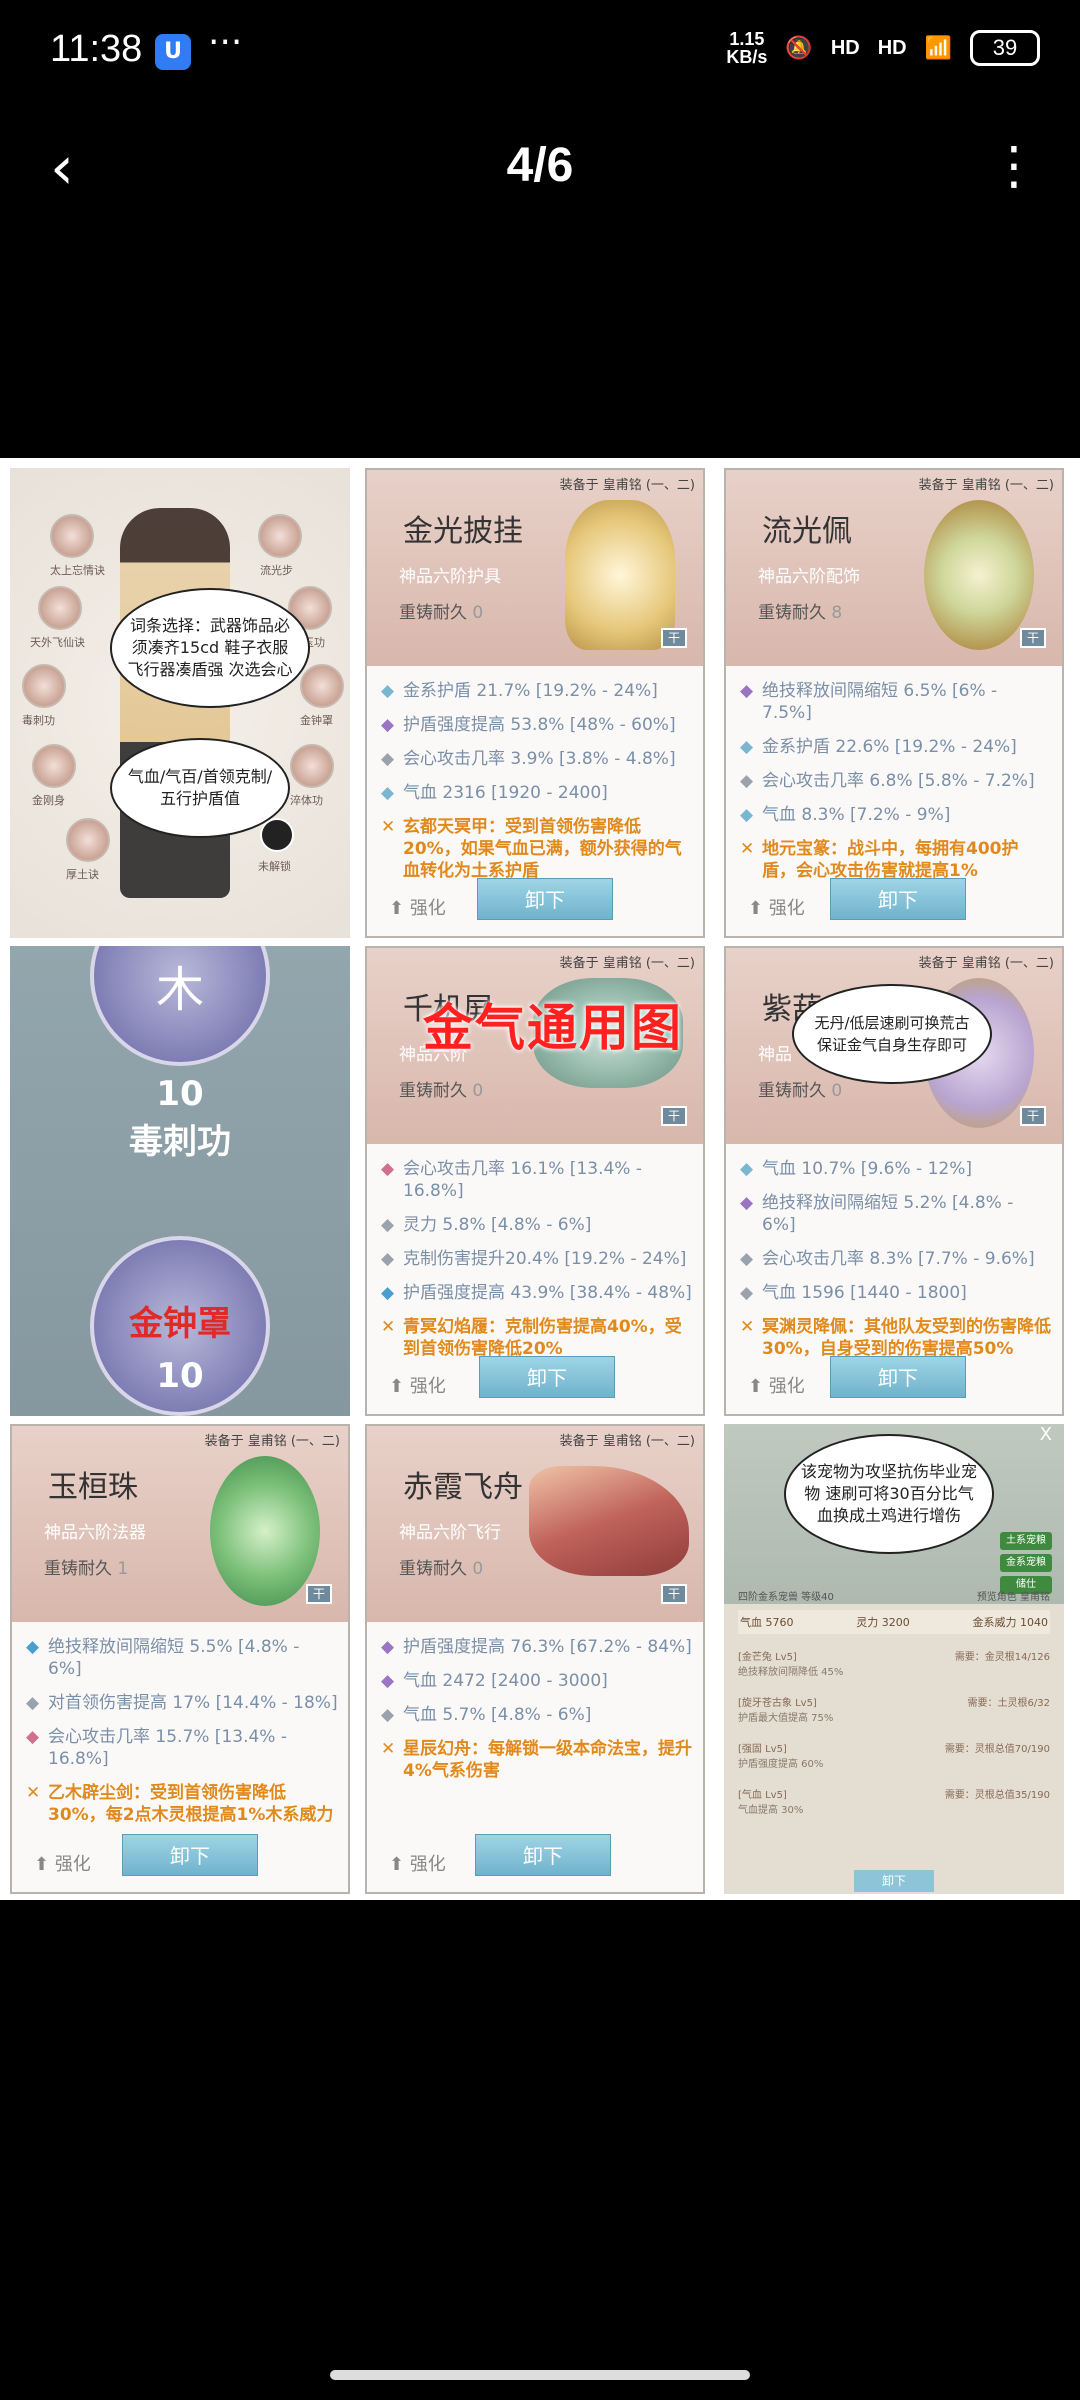 The width and height of the screenshot is (1080, 2400). What do you see at coordinates (316, 720) in the screenshot?
I see `skill-ring-label: 金钟罩` at bounding box center [316, 720].